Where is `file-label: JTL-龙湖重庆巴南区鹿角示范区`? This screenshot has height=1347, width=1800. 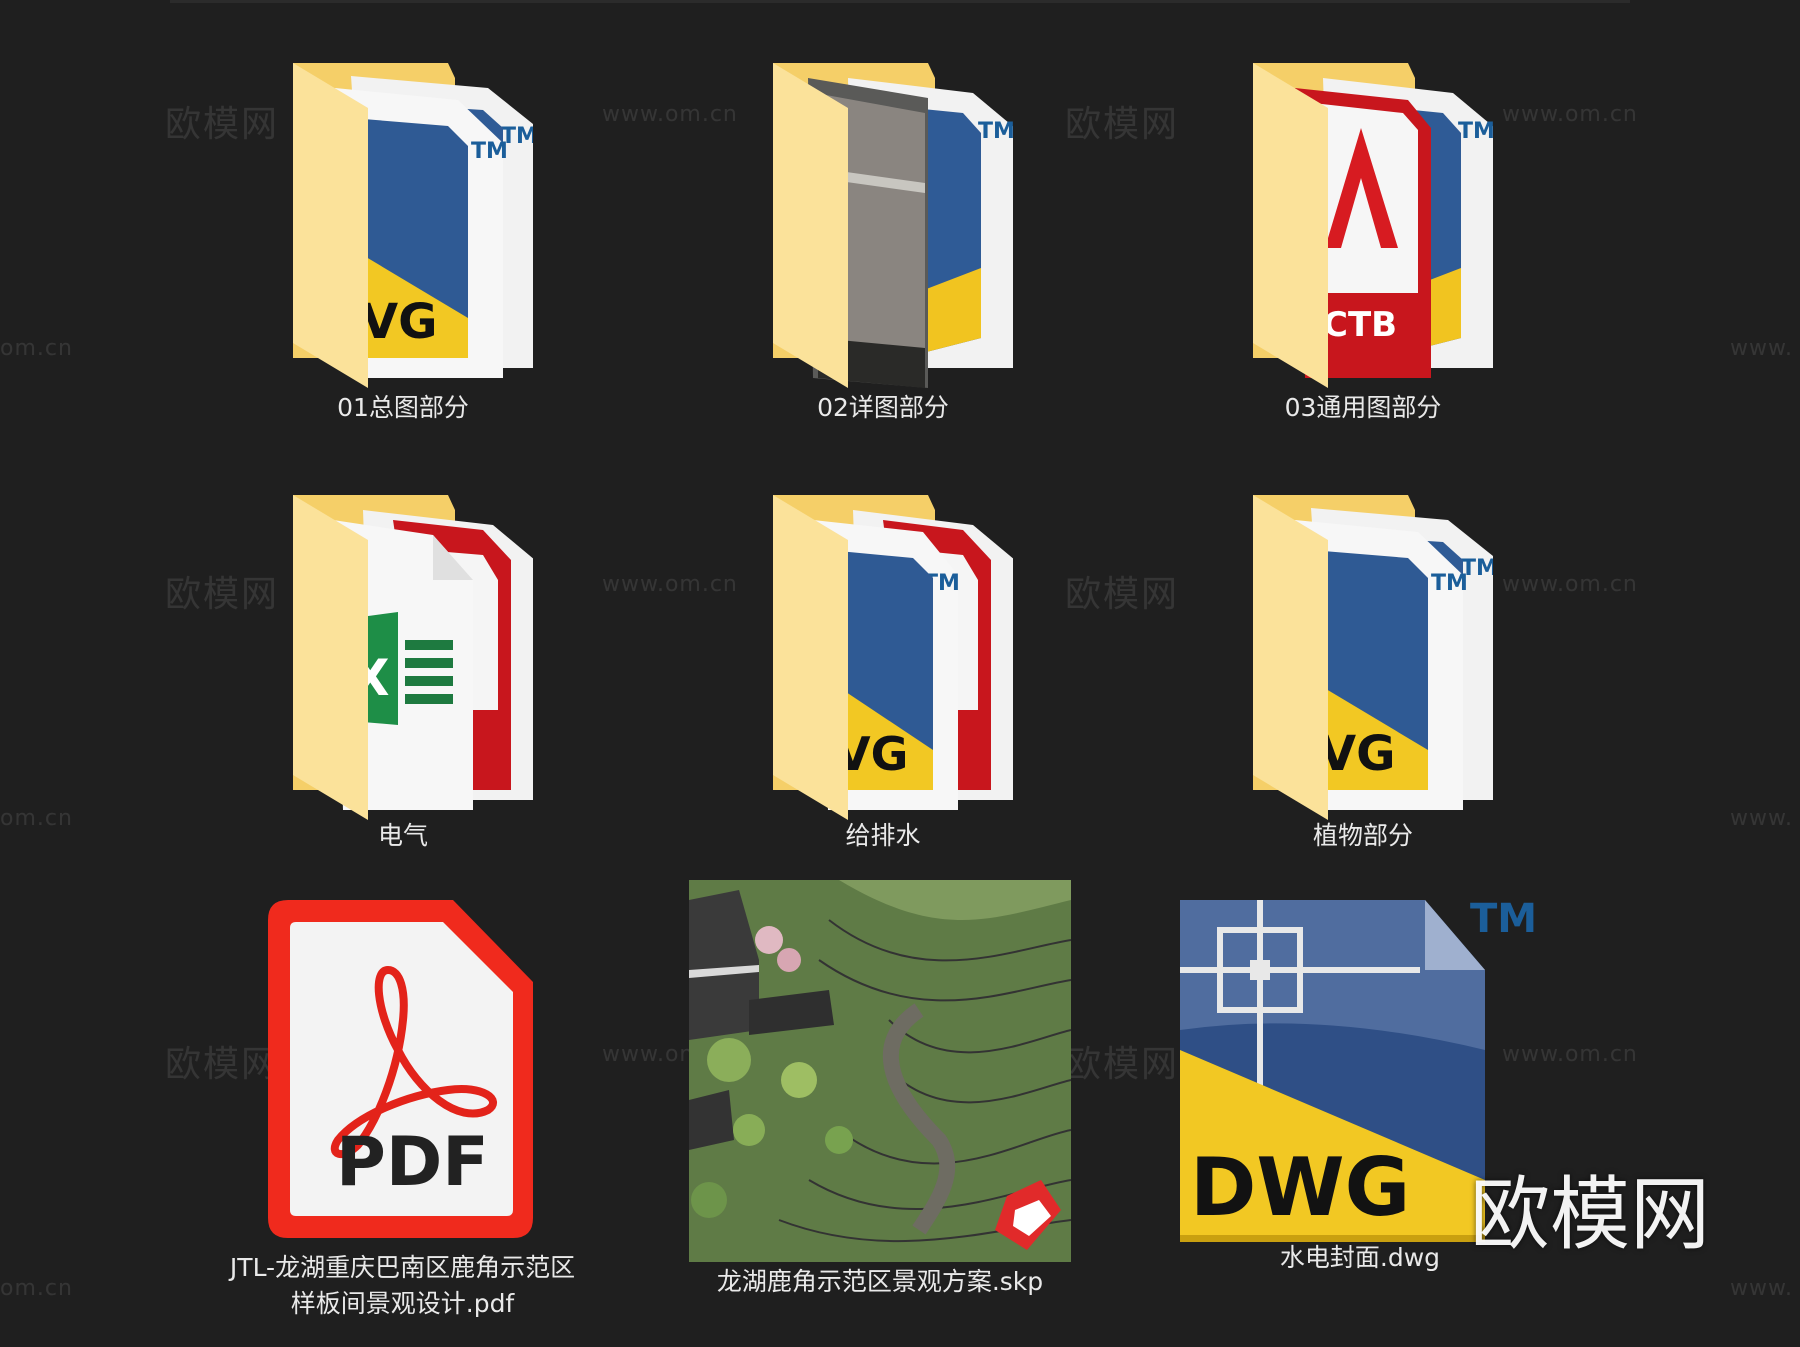 file-label: JTL-龙湖重庆巴南区鹿角示范区 is located at coordinates (402, 1267).